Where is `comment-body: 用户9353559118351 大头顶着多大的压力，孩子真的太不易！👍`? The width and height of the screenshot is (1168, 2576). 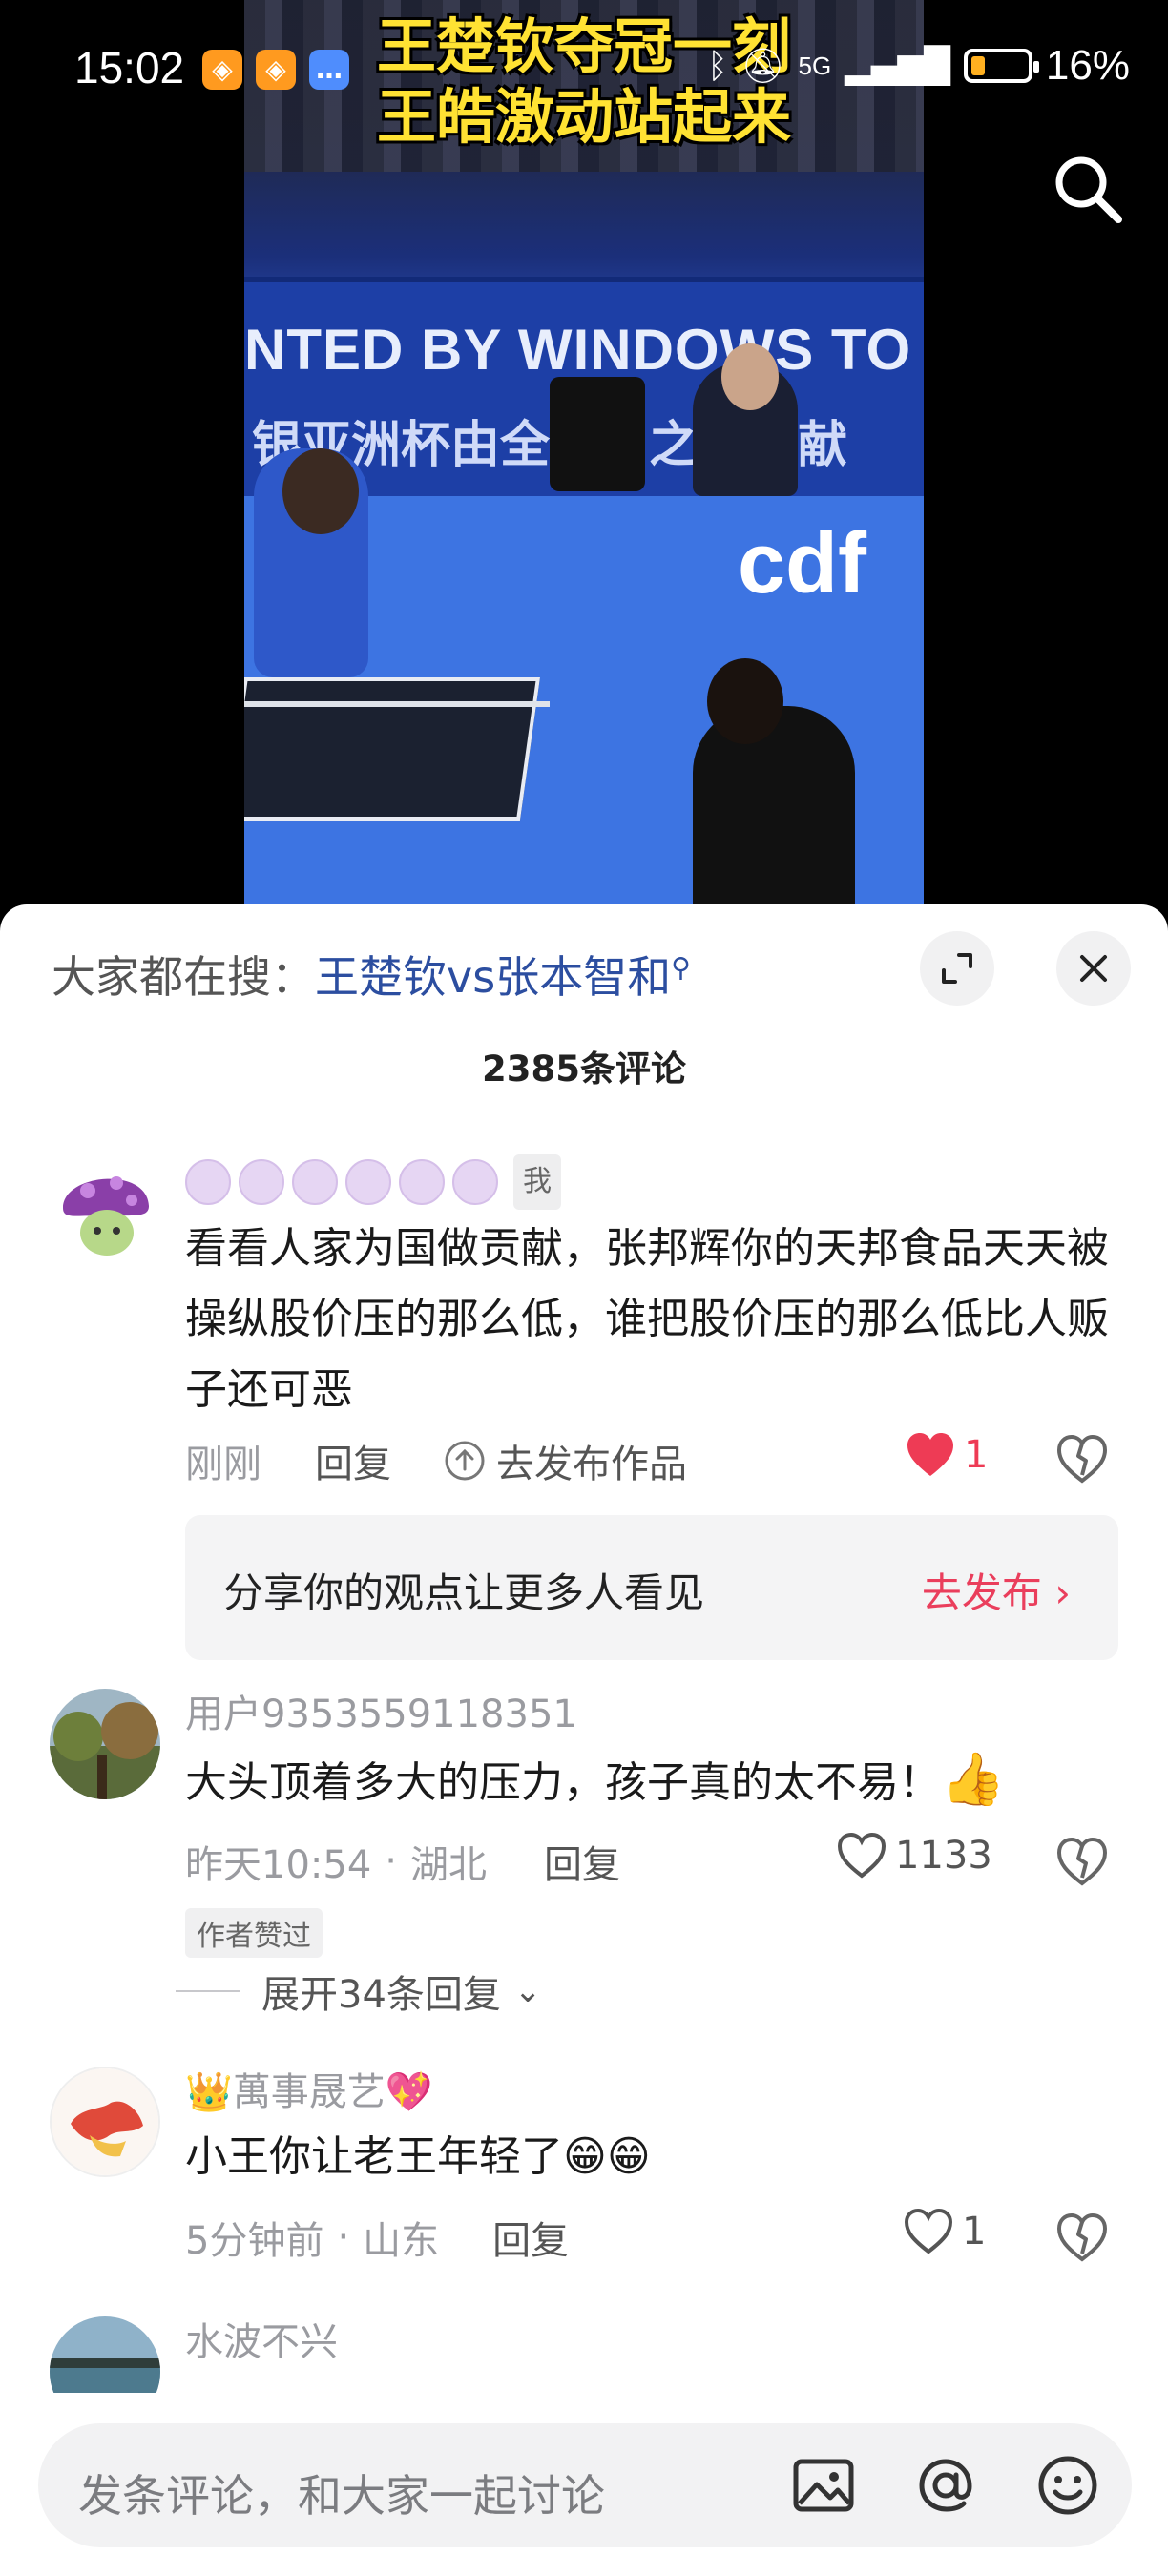 comment-body: 用户9353559118351 大头顶着多大的压力，孩子真的太不易！👍 is located at coordinates (652, 1753).